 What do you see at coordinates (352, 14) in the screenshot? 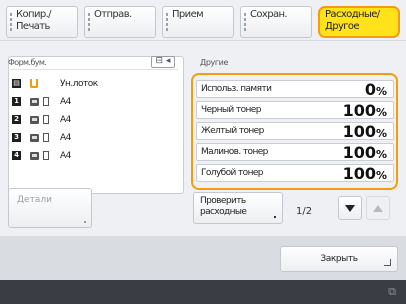
I see `tab-label: Расходные/` at bounding box center [352, 14].